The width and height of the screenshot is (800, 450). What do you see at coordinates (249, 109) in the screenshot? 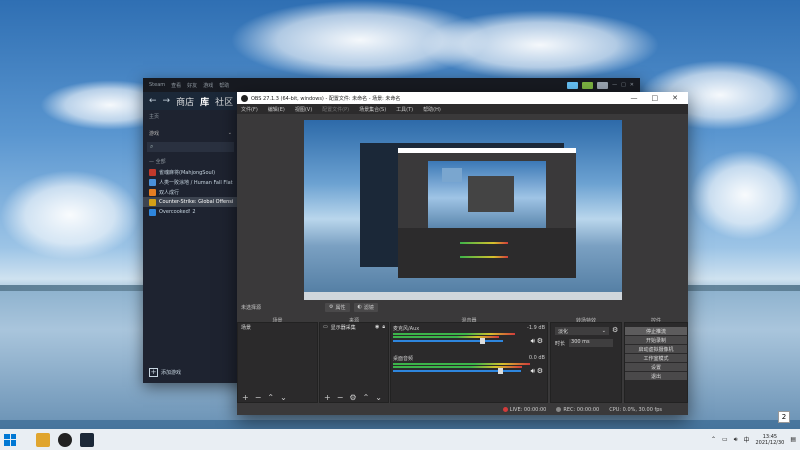
I see `menu-file: 文件(F)` at bounding box center [249, 109].